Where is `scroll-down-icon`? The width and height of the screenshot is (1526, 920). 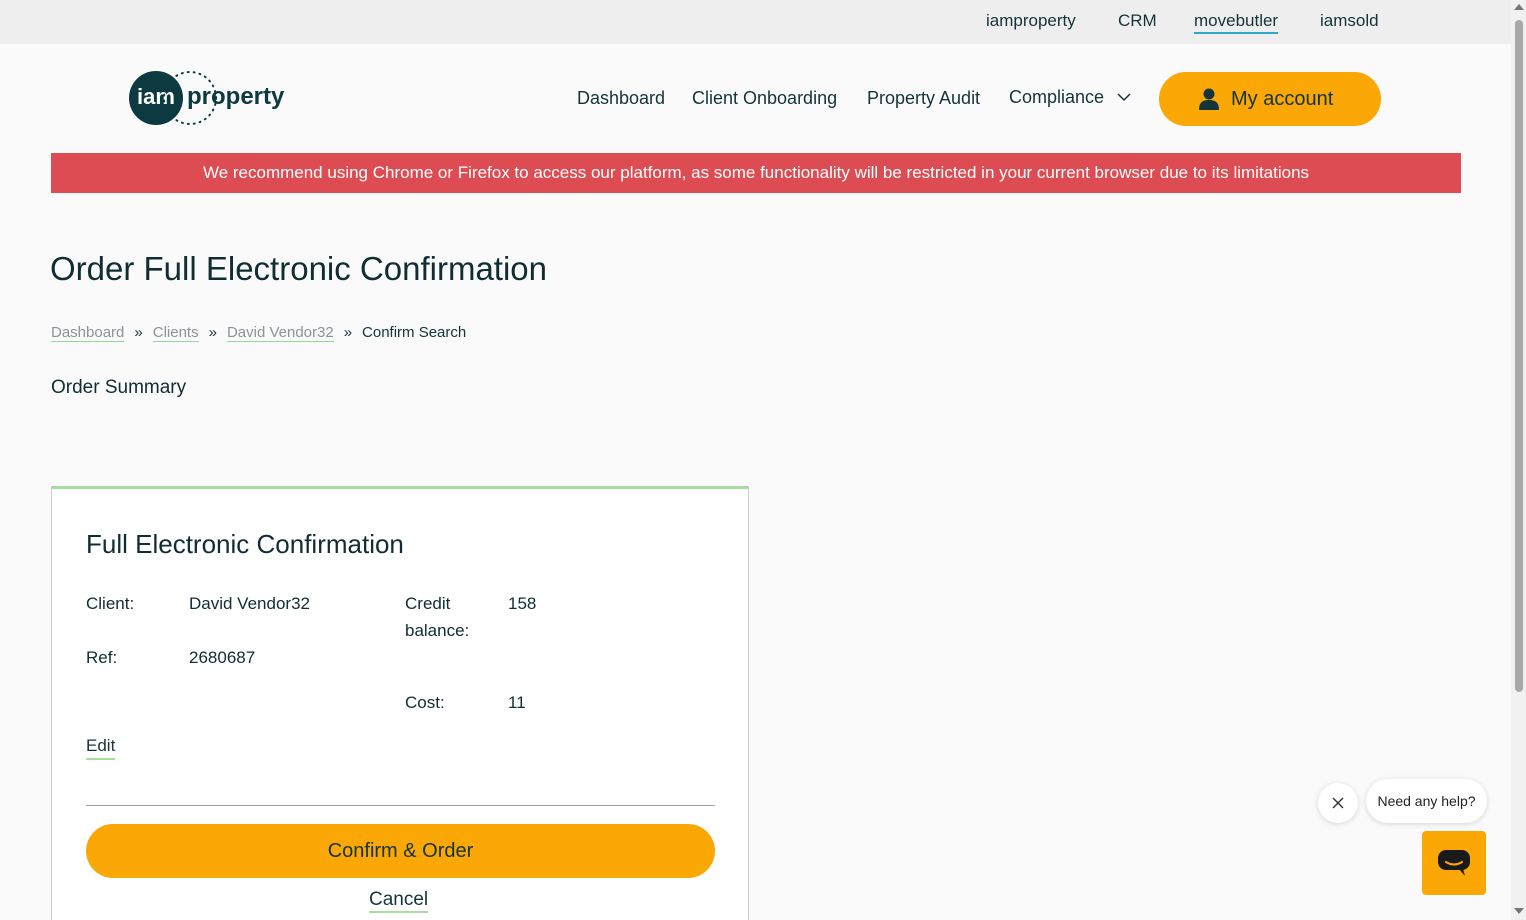
scroll-down-icon is located at coordinates (1519, 911).